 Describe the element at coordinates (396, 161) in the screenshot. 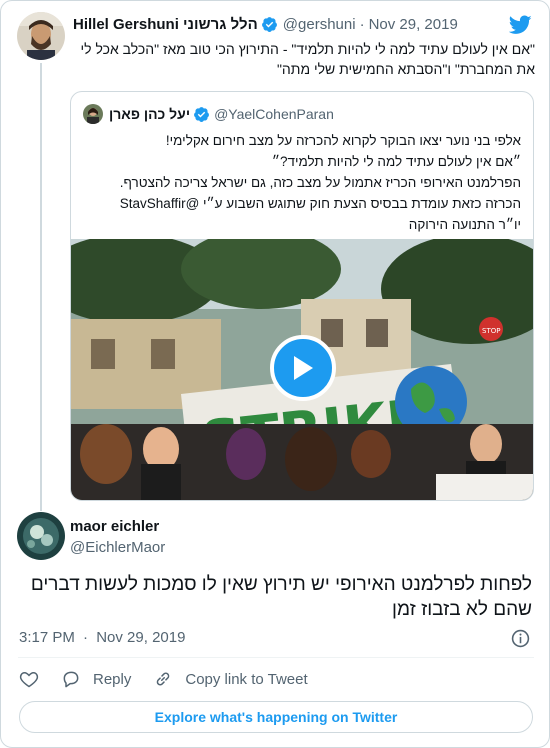

I see `quoted-line: ״אם אין לעולם עתיד למה לי להיות תלמיד?״` at that location.